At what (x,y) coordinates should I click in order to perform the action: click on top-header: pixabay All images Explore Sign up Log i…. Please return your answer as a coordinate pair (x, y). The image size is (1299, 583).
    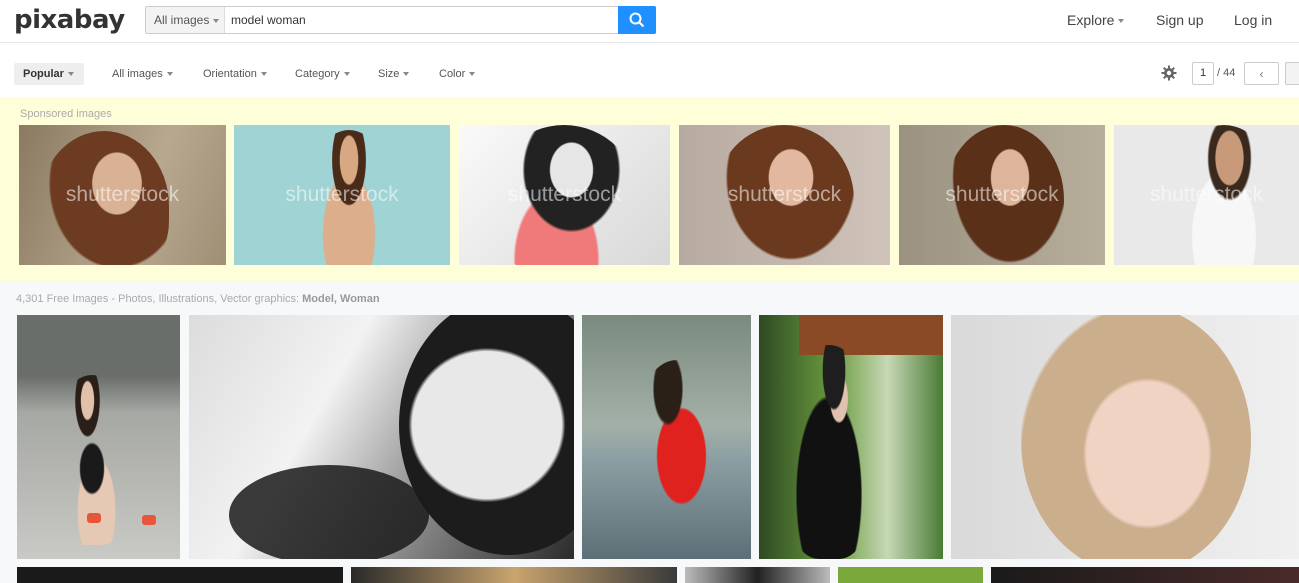
    Looking at the image, I should click on (649, 21).